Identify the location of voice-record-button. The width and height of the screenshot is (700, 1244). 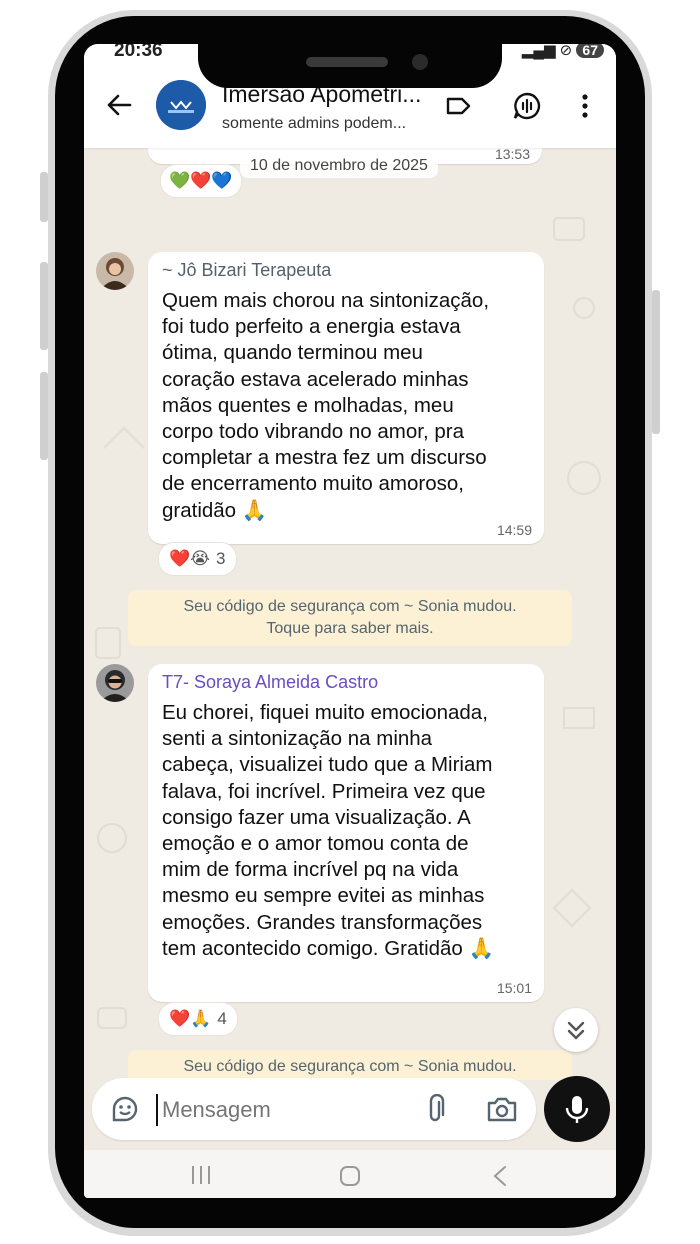
(577, 1109).